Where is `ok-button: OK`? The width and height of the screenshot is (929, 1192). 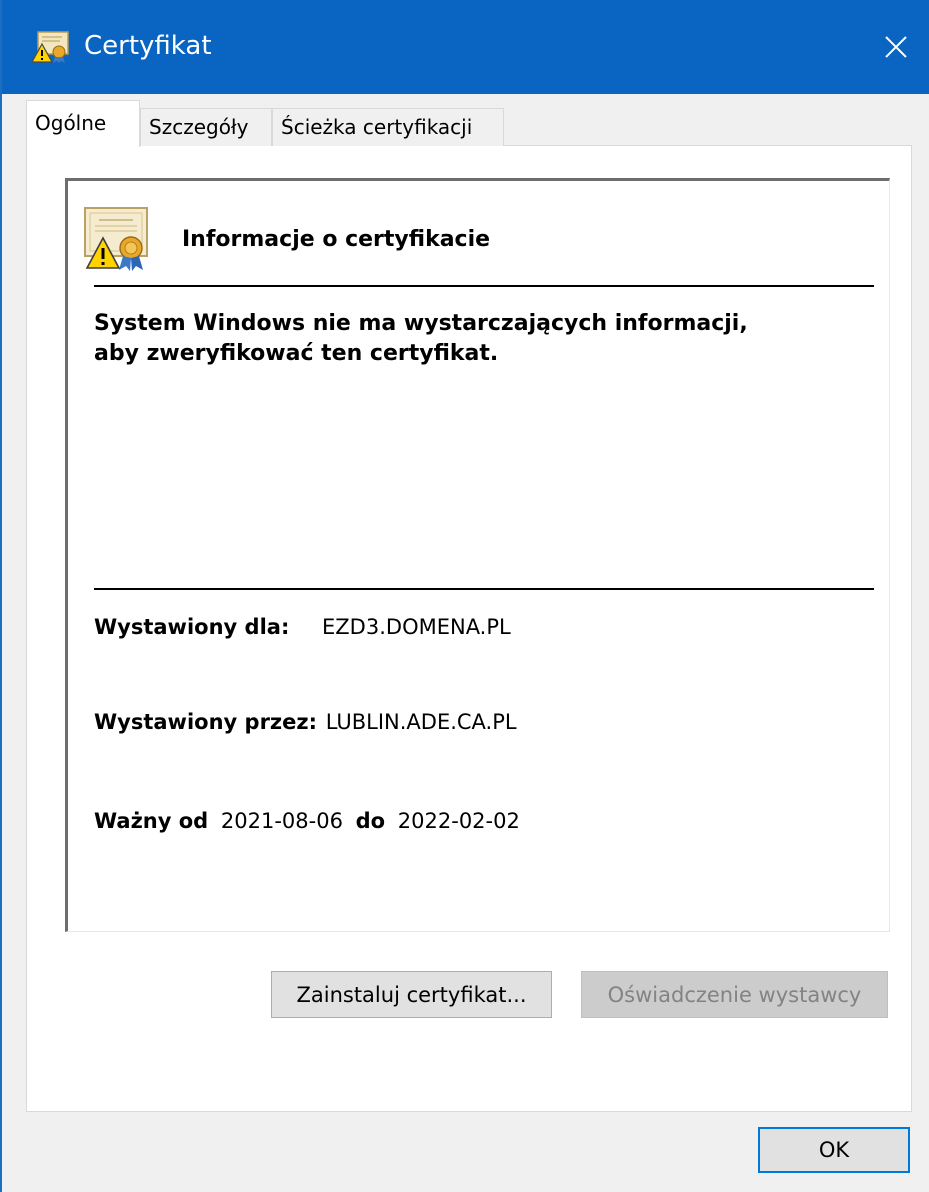
ok-button: OK is located at coordinates (834, 1150).